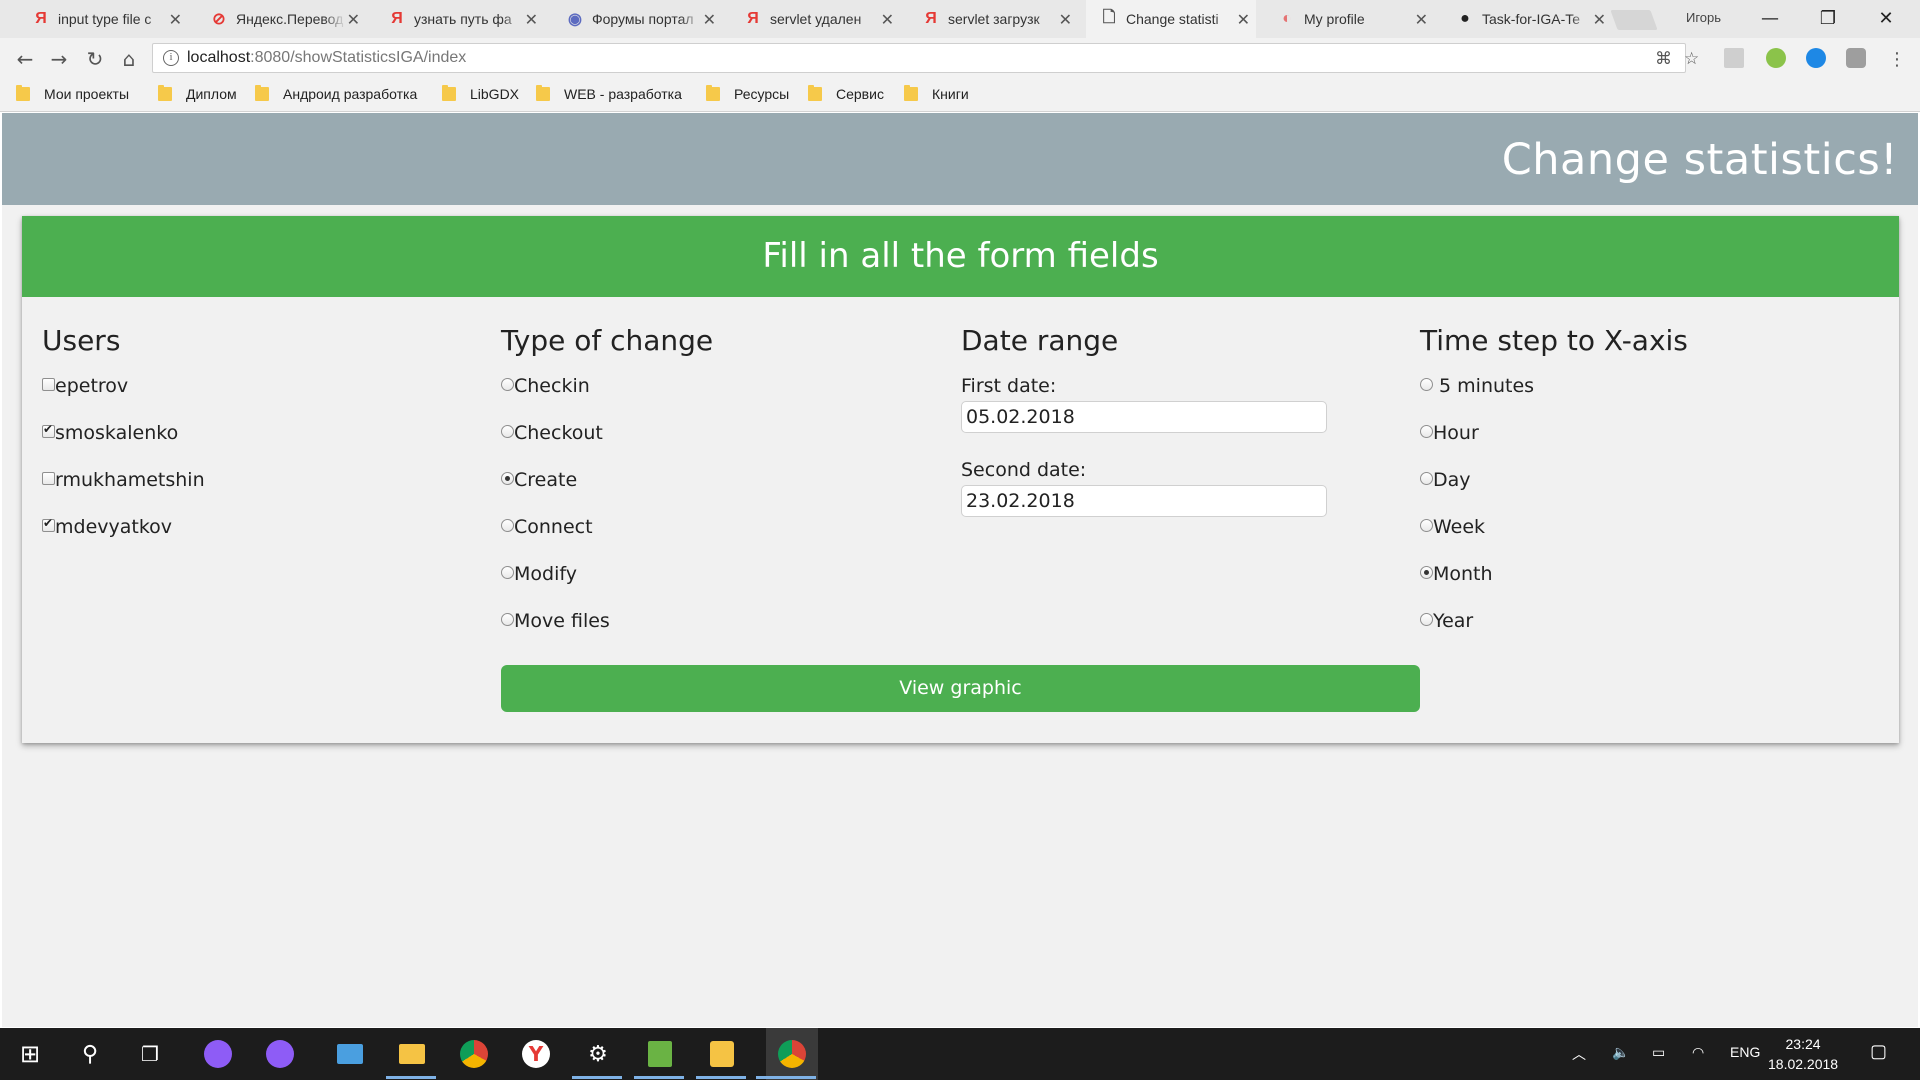 The image size is (1920, 1080). What do you see at coordinates (90, 1054) in the screenshot?
I see `search-icon: ⚲` at bounding box center [90, 1054].